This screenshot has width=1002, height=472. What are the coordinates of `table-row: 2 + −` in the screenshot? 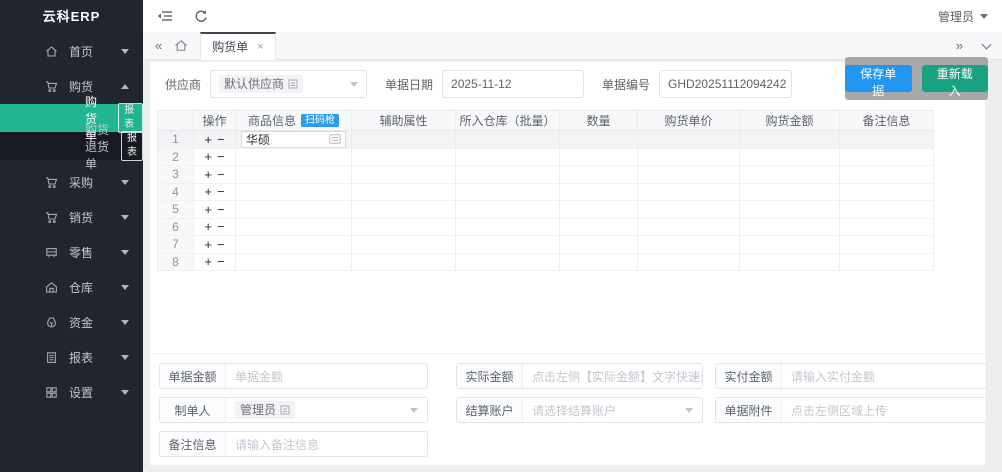 It's located at (546, 157).